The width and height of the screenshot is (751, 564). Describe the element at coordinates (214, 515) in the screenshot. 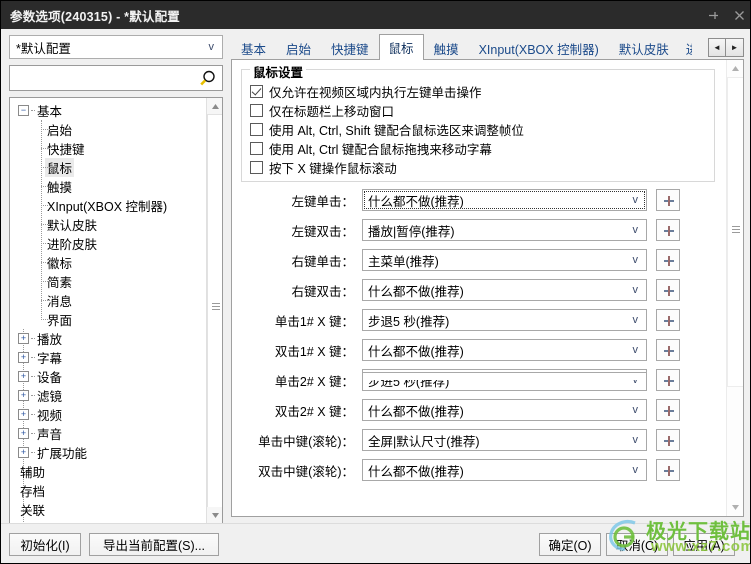

I see `scroll-down-icon` at that location.